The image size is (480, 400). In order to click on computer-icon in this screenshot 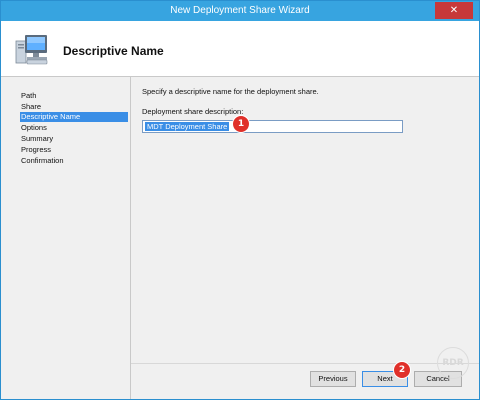, I will do `click(31, 50)`.